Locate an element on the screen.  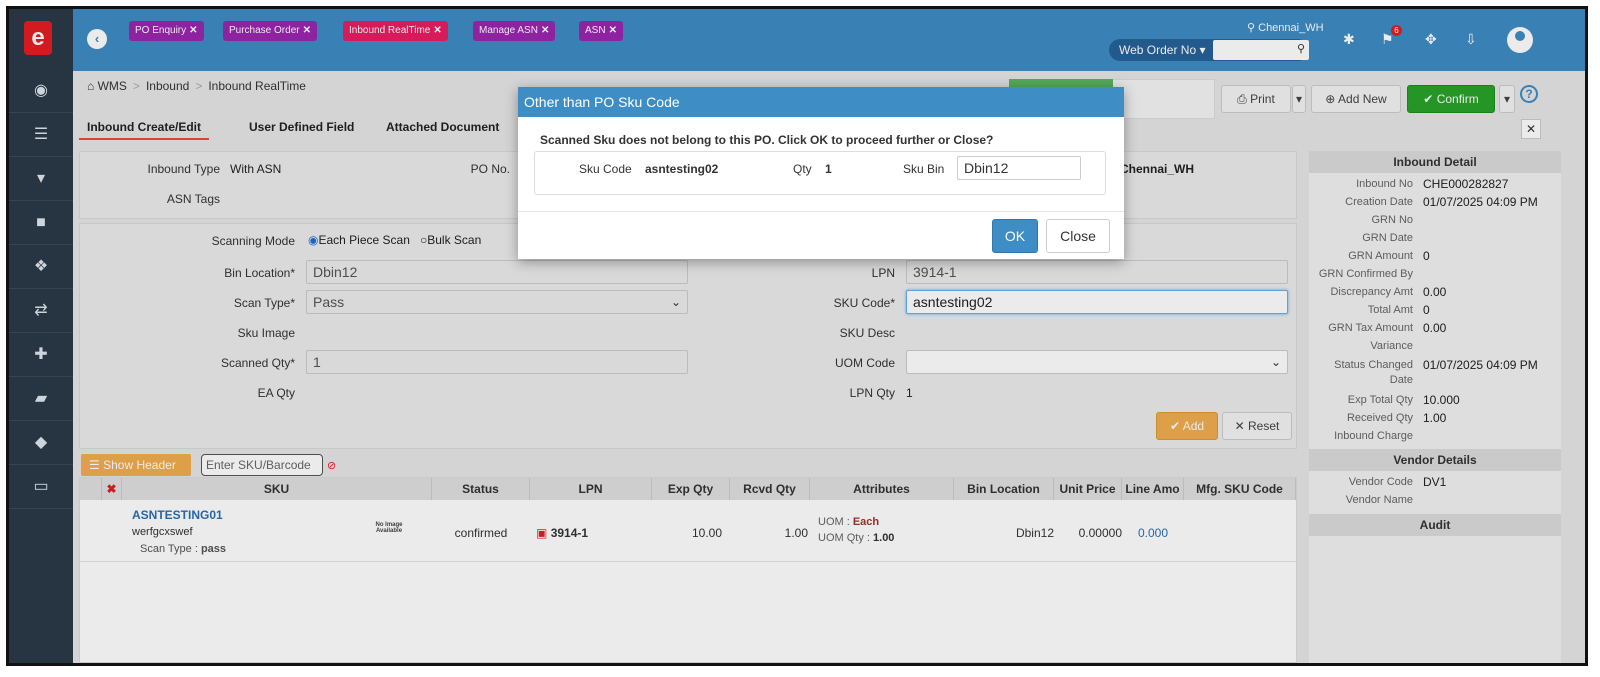
dialog-qty-label: Qty is located at coordinates (802, 169).